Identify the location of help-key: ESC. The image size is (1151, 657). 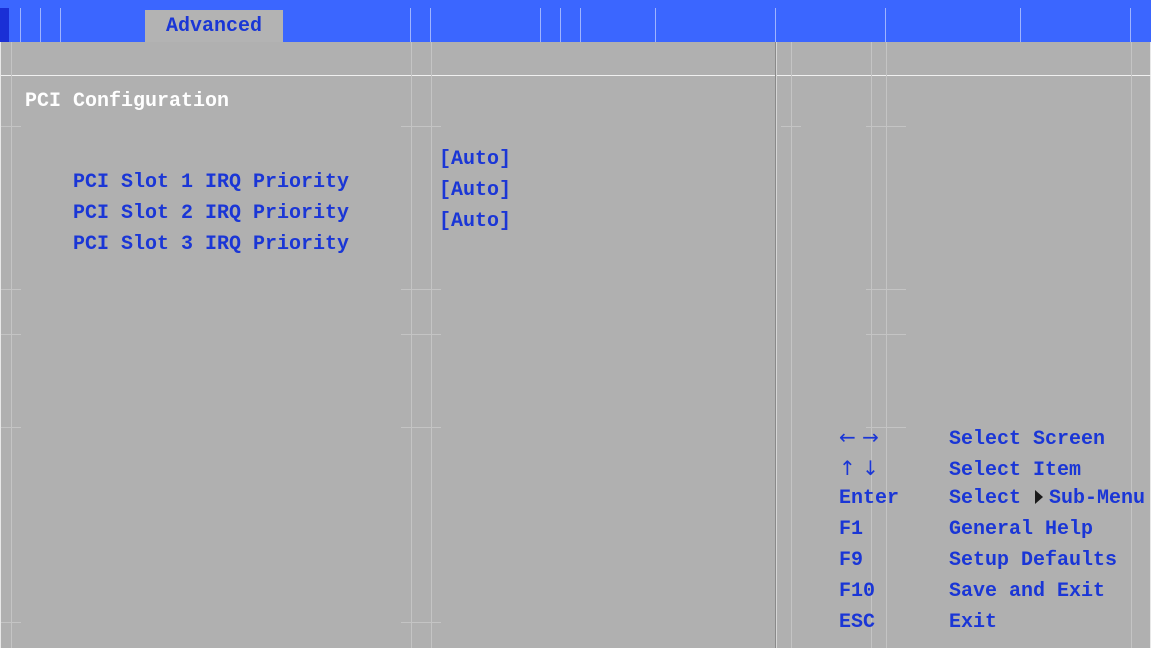
(857, 622).